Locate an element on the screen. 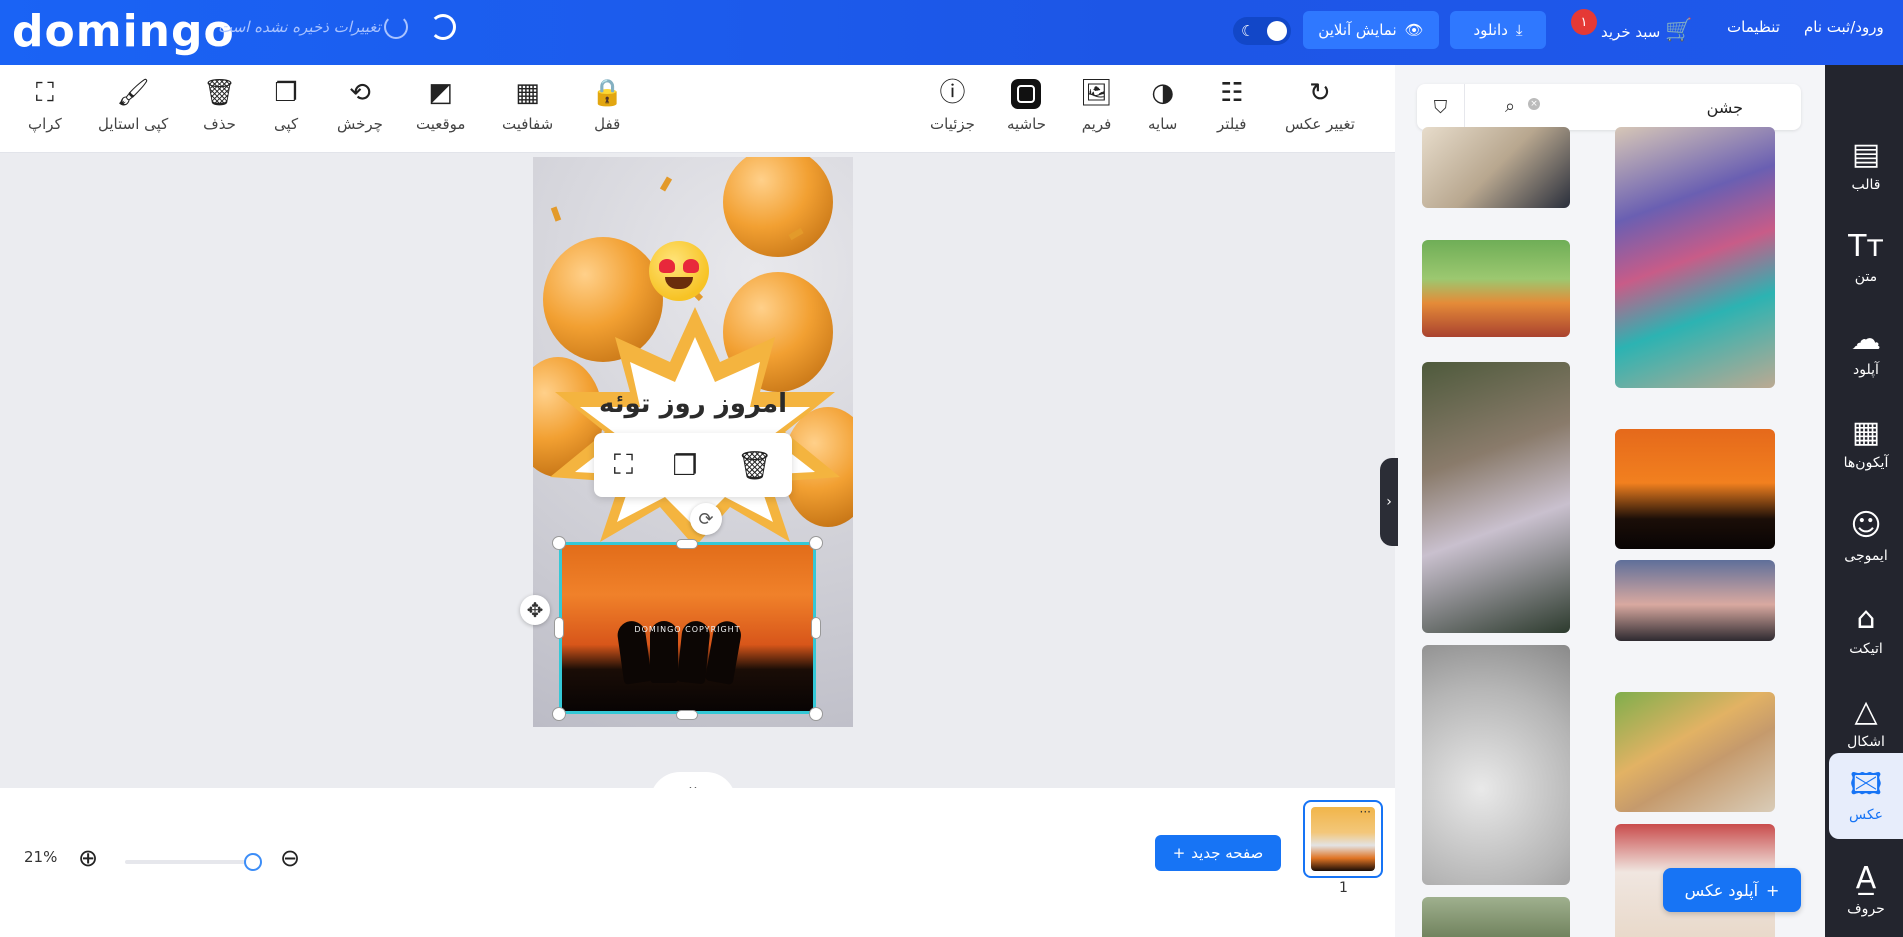 This screenshot has height=937, width=1903. sidebar-item-stickers: ⌂ اتیکت is located at coordinates (1866, 630).